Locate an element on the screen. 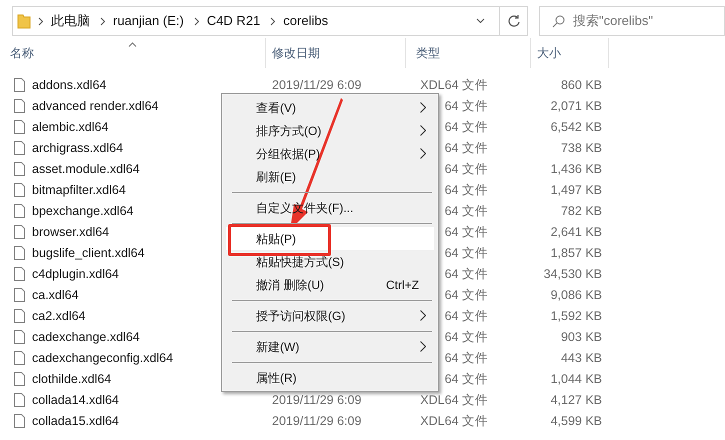 The height and width of the screenshot is (440, 725). file-name: addons.xdl64 is located at coordinates (69, 85).